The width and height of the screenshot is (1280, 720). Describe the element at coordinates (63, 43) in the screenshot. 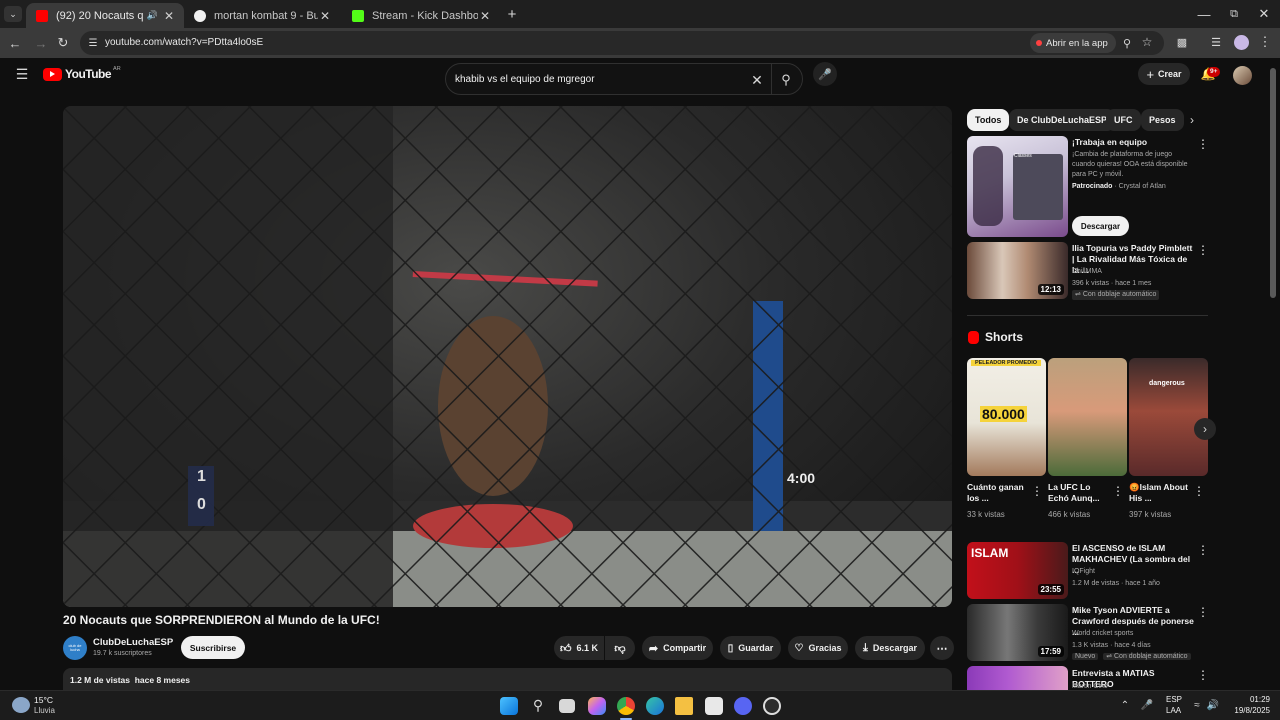

I see `reload-icon: ↻` at that location.